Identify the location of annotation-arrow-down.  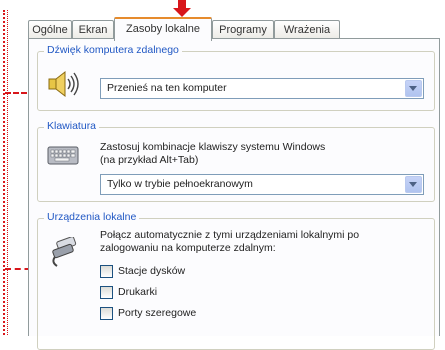
(182, 8).